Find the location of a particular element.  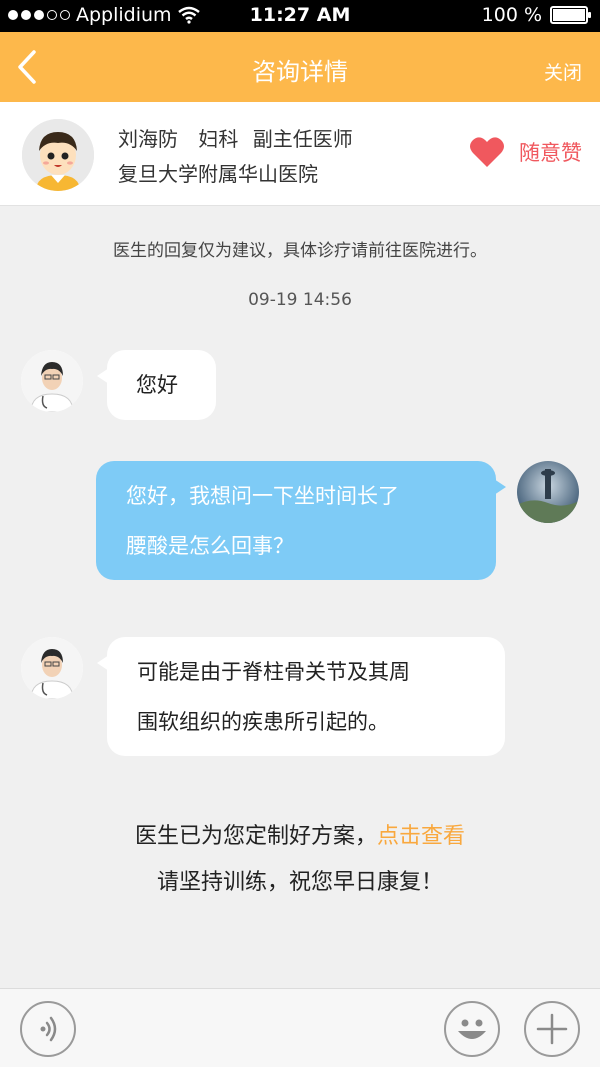

heart-icon is located at coordinates (487, 152).